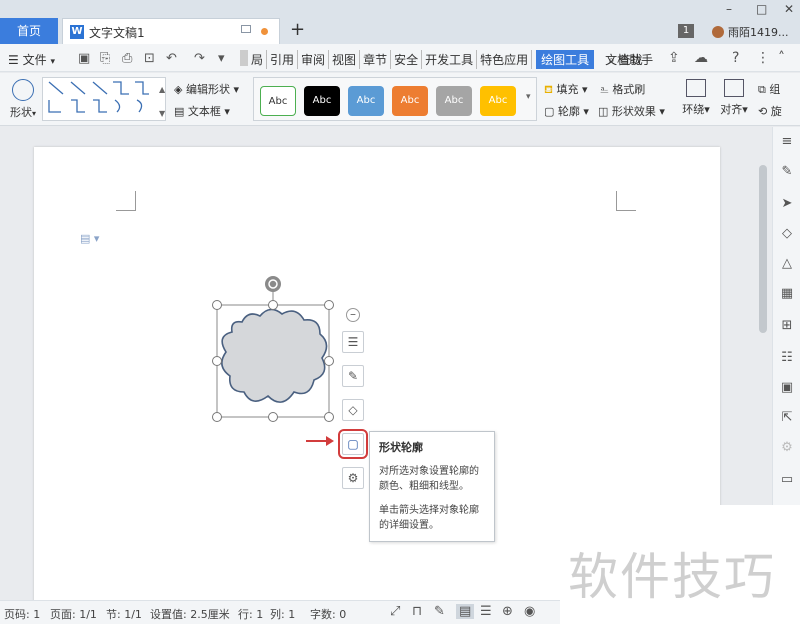  Describe the element at coordinates (735, 58) in the screenshot. I see `help-icon: ?` at that location.